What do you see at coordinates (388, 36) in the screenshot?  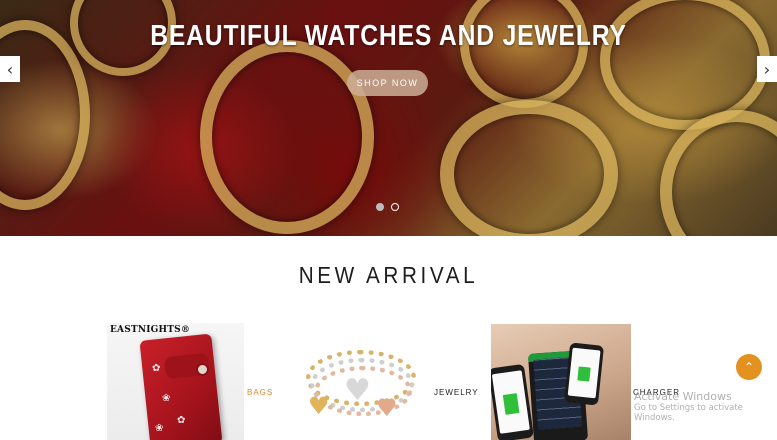 I see `hero-title: BEAUTIFUL WATCHES AND JEWELRY` at bounding box center [388, 36].